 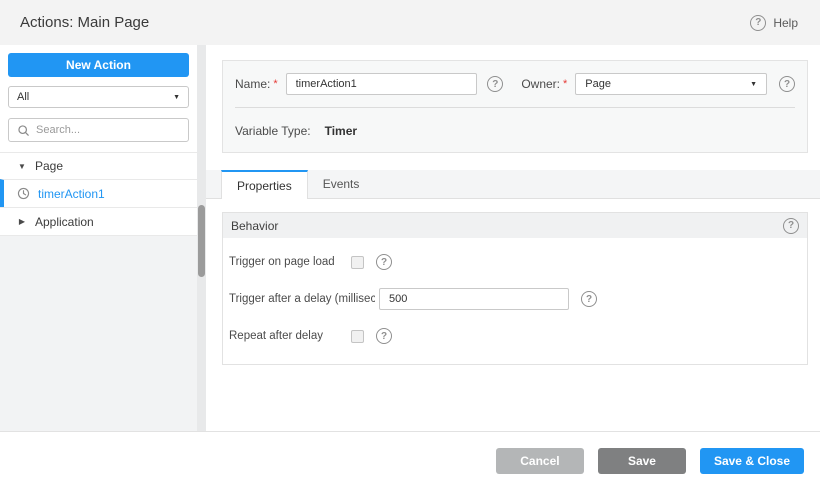 I want to click on repeat-after-delay-checkbox, so click(x=357, y=336).